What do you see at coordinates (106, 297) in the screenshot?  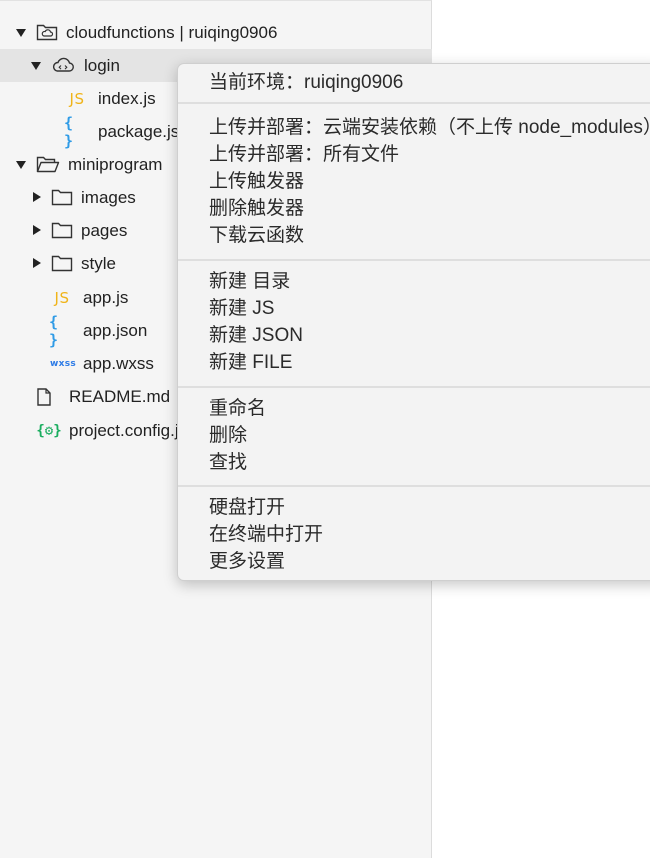 I see `tree-item-label: app.js` at bounding box center [106, 297].